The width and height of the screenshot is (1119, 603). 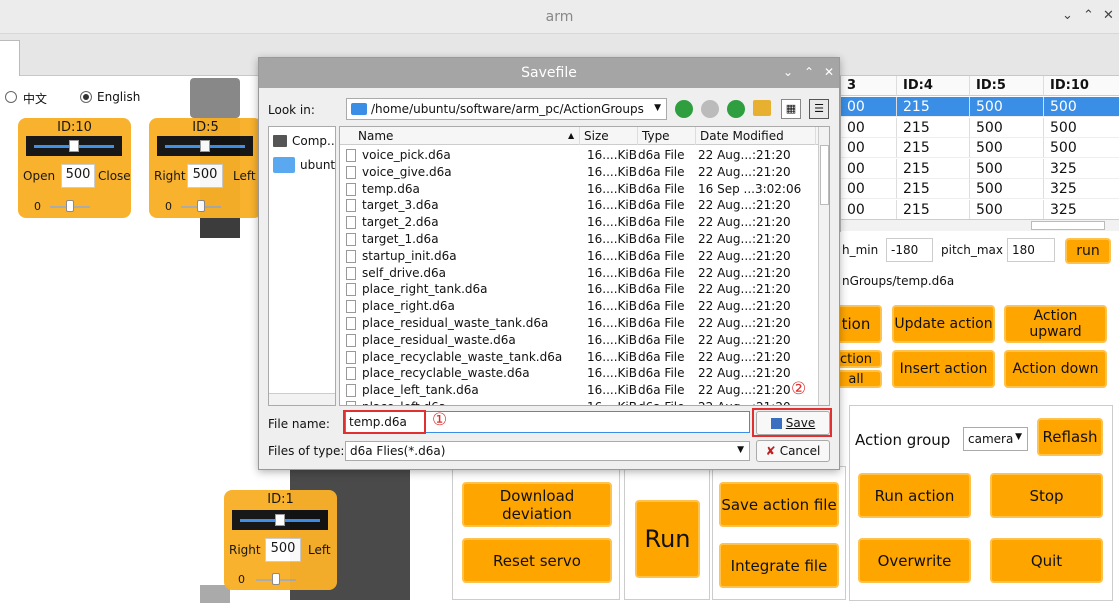 I want to click on maximize-icon: ⌃, so click(x=1088, y=15).